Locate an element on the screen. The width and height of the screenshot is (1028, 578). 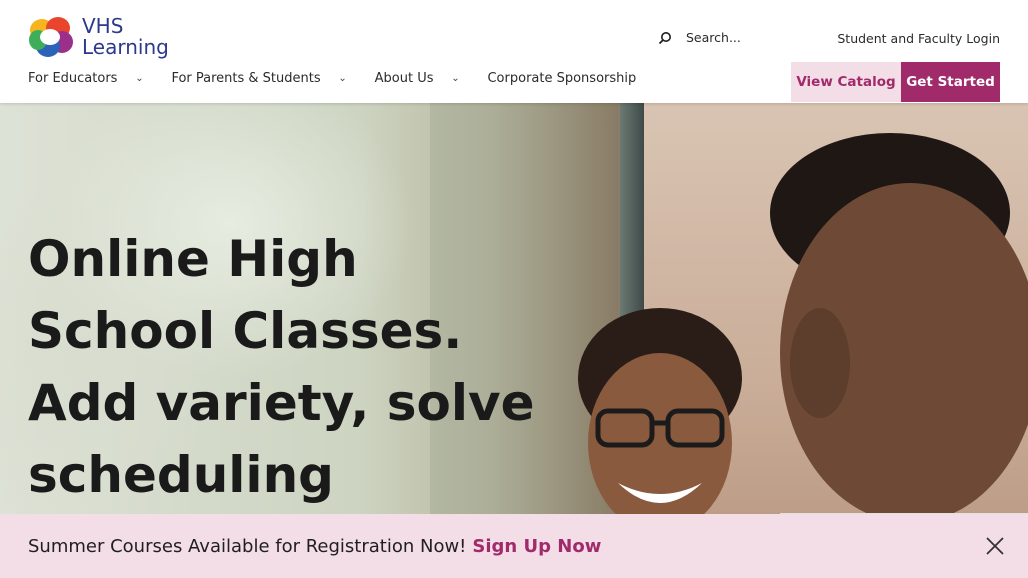
logo: VHS Learning is located at coordinates (98, 37).